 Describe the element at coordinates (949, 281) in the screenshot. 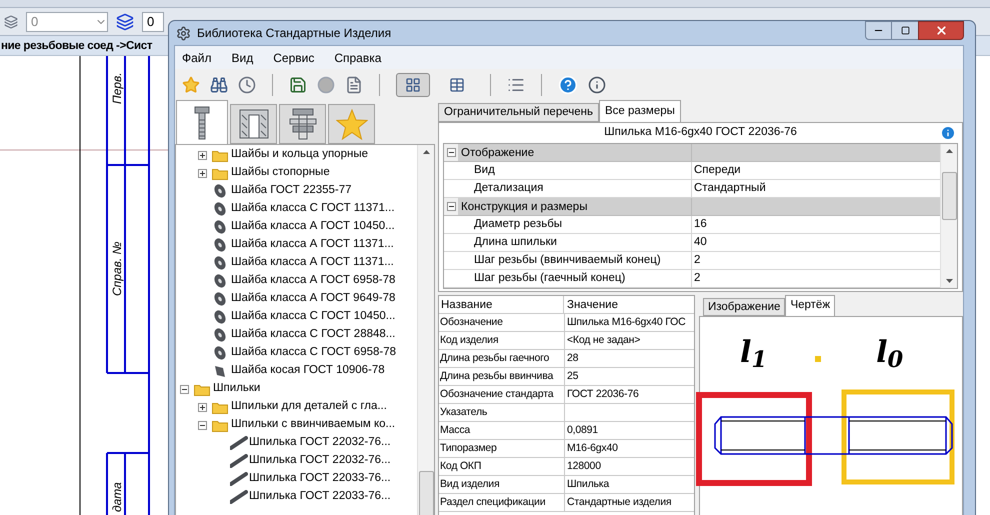

I see `scroll-down-icon` at that location.